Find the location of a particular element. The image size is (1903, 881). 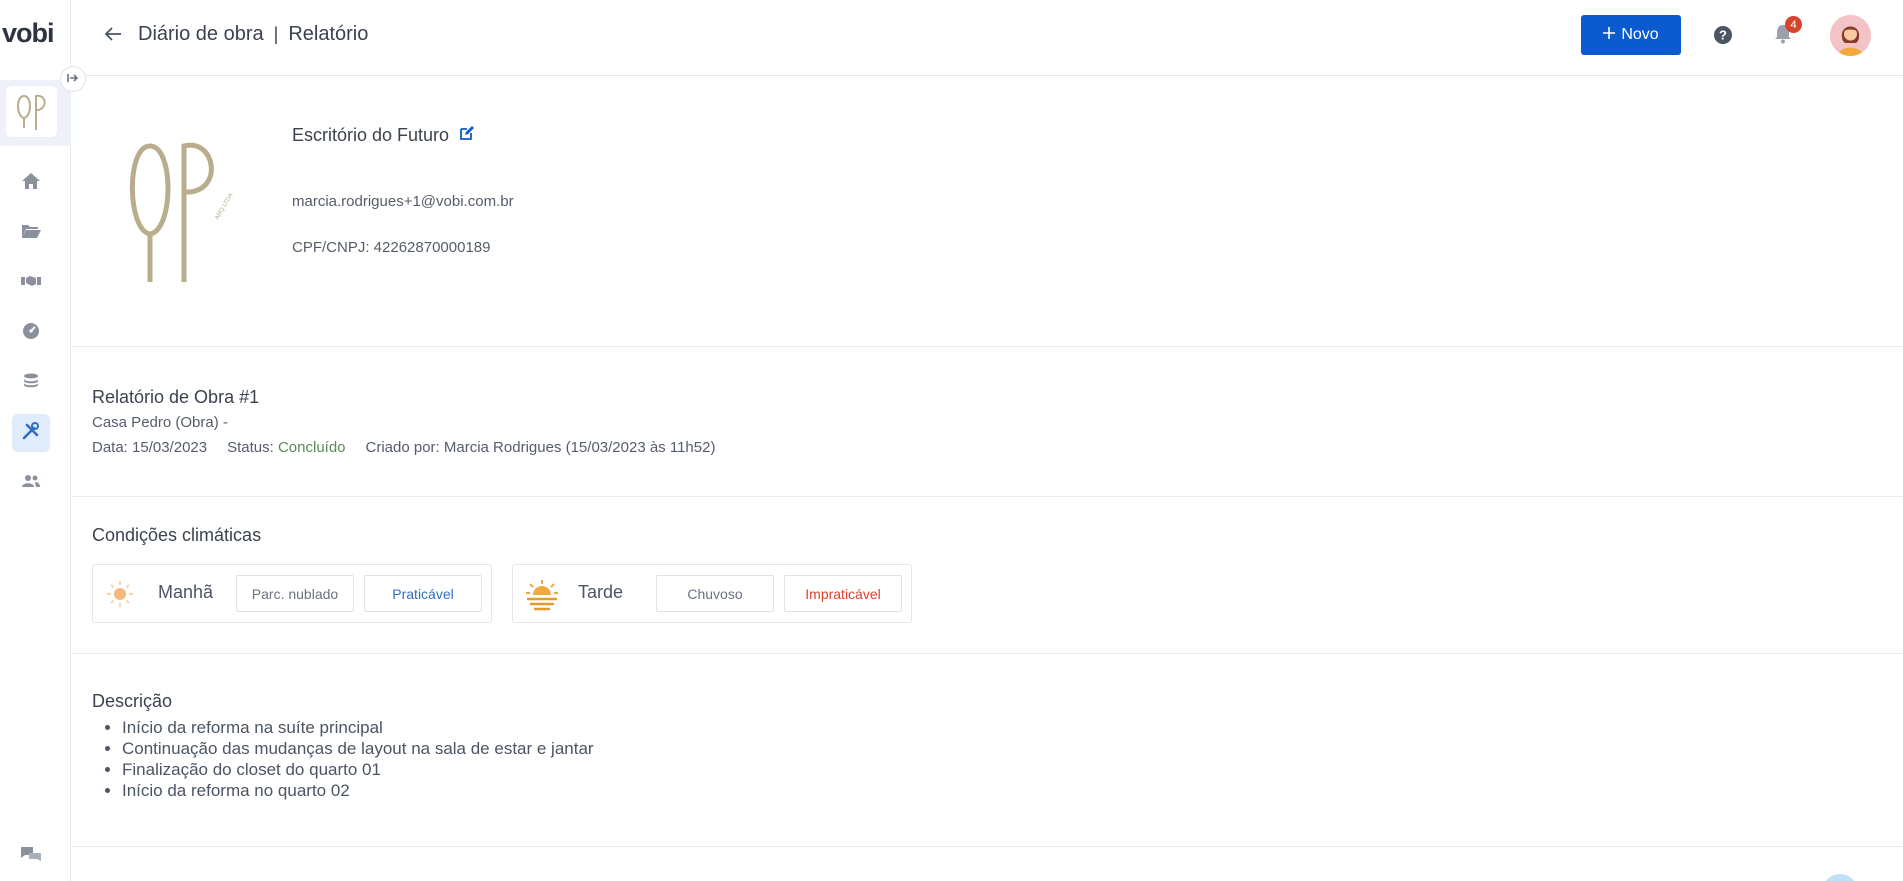

list-item: Início da reforma no quarto 02 is located at coordinates (358, 790).